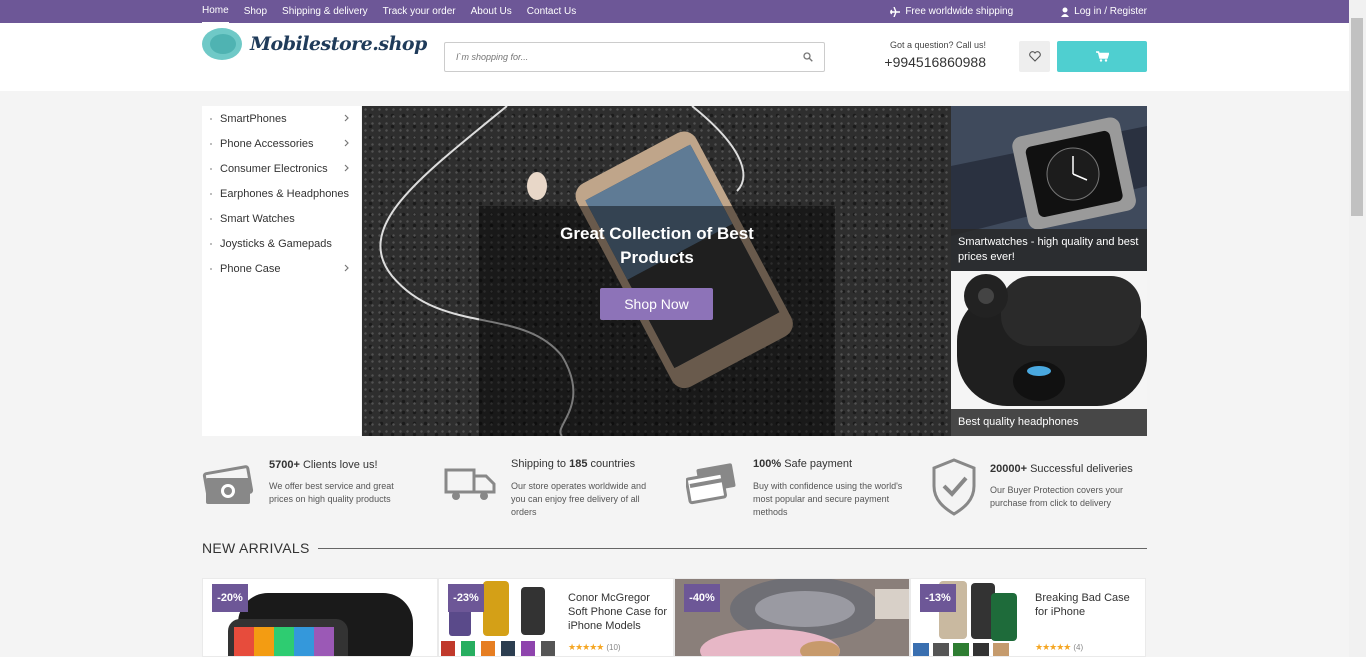  I want to click on rating-stars: ★★★★★ (4), so click(1059, 647).